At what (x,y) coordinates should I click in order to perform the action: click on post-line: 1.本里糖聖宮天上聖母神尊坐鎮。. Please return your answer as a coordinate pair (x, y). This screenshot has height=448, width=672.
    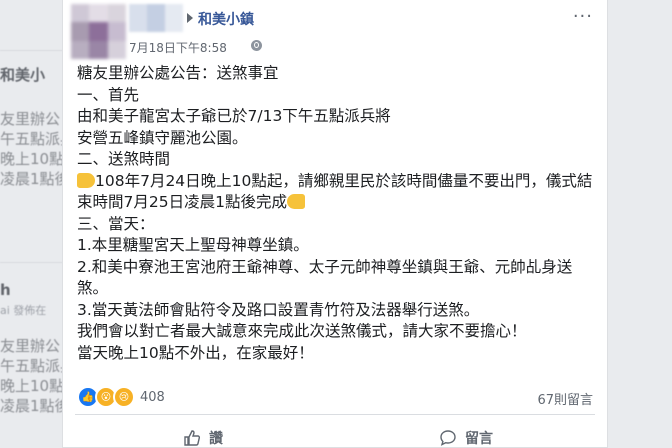
    Looking at the image, I should click on (193, 245).